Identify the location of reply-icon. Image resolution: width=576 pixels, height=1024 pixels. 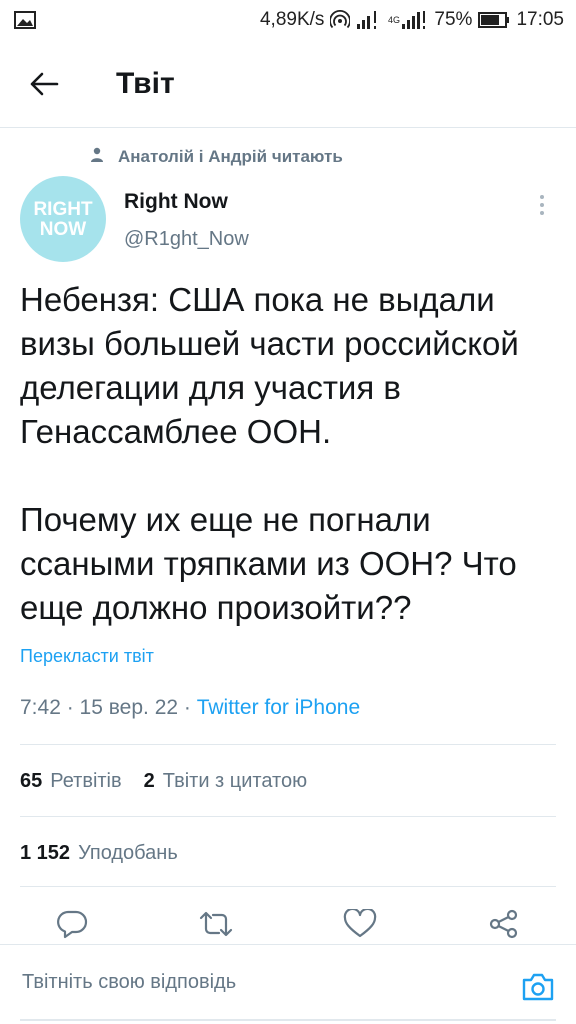
(72, 924).